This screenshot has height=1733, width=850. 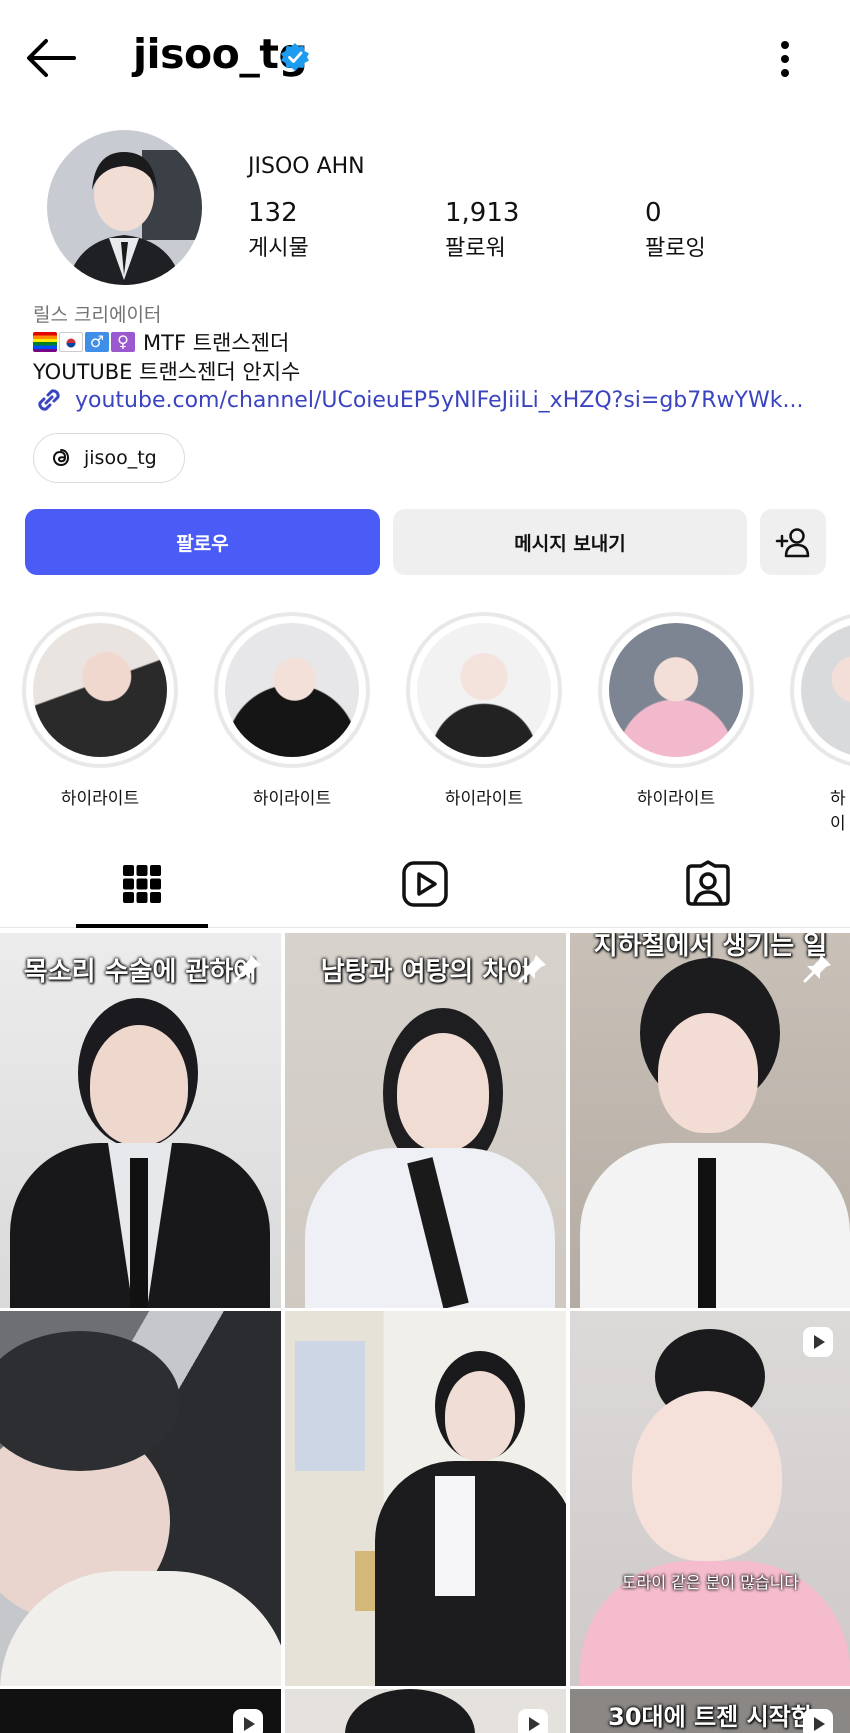 What do you see at coordinates (838, 811) in the screenshot?
I see `highlight-label: 하이` at bounding box center [838, 811].